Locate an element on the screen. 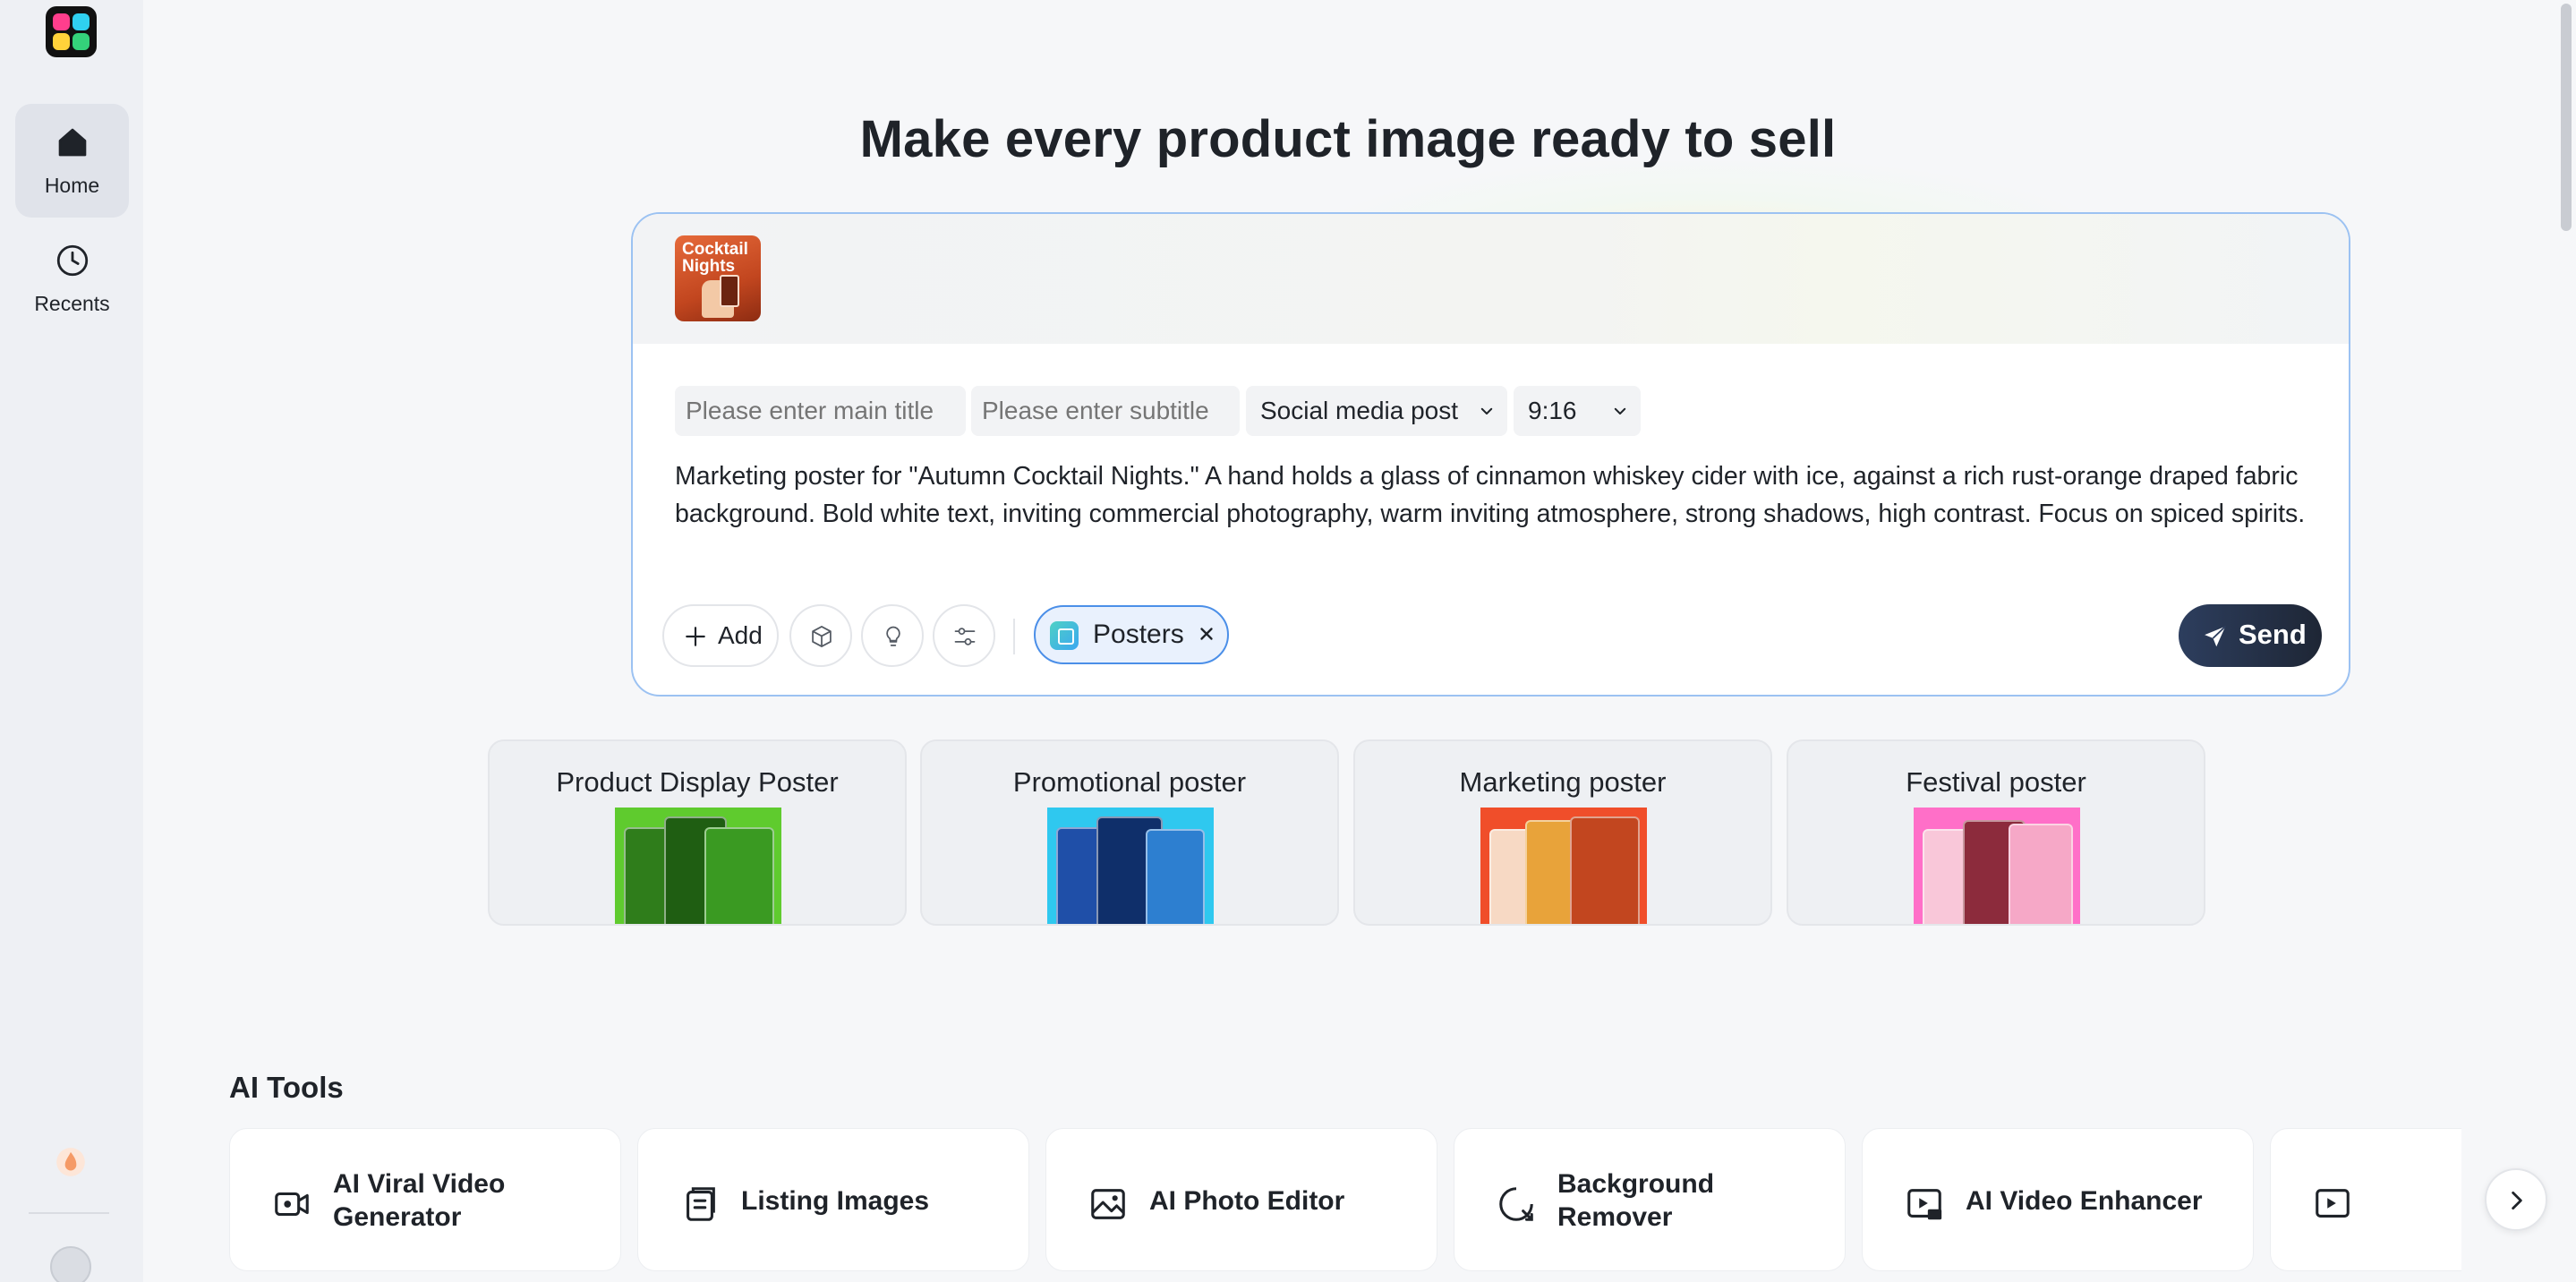 The height and width of the screenshot is (1282, 2576). template-card-marketing: Marketing poster is located at coordinates (1562, 832).